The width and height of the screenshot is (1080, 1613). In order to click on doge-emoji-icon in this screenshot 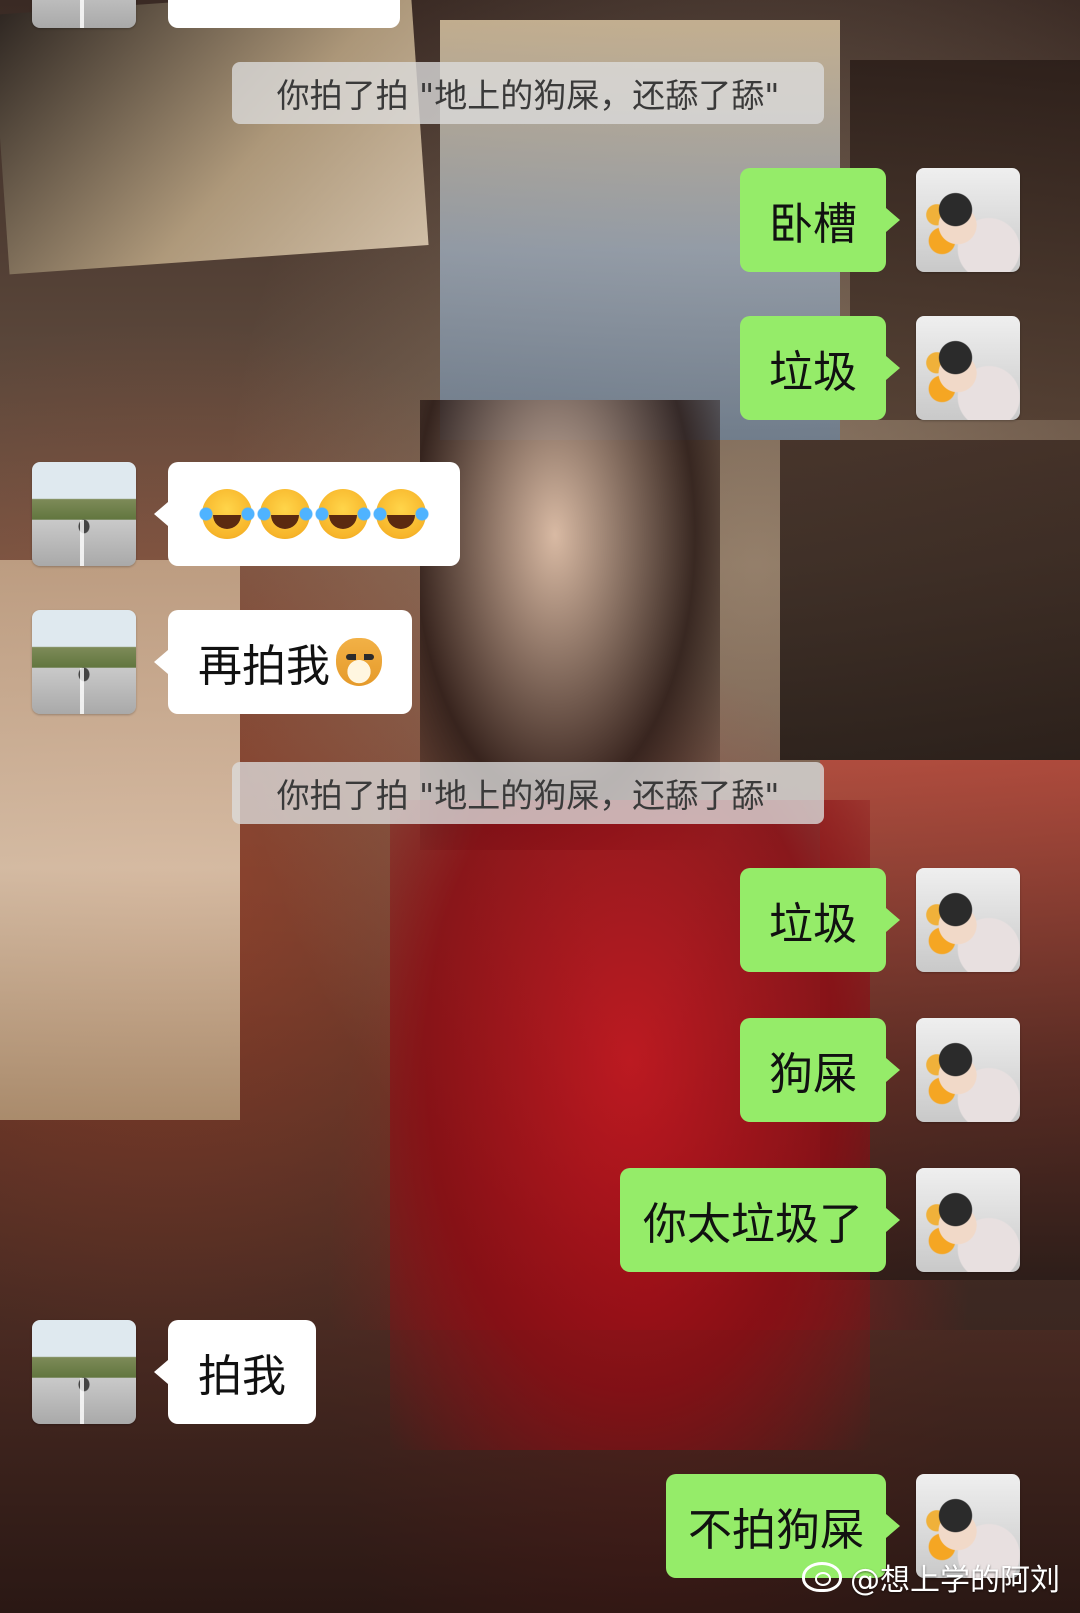, I will do `click(359, 662)`.